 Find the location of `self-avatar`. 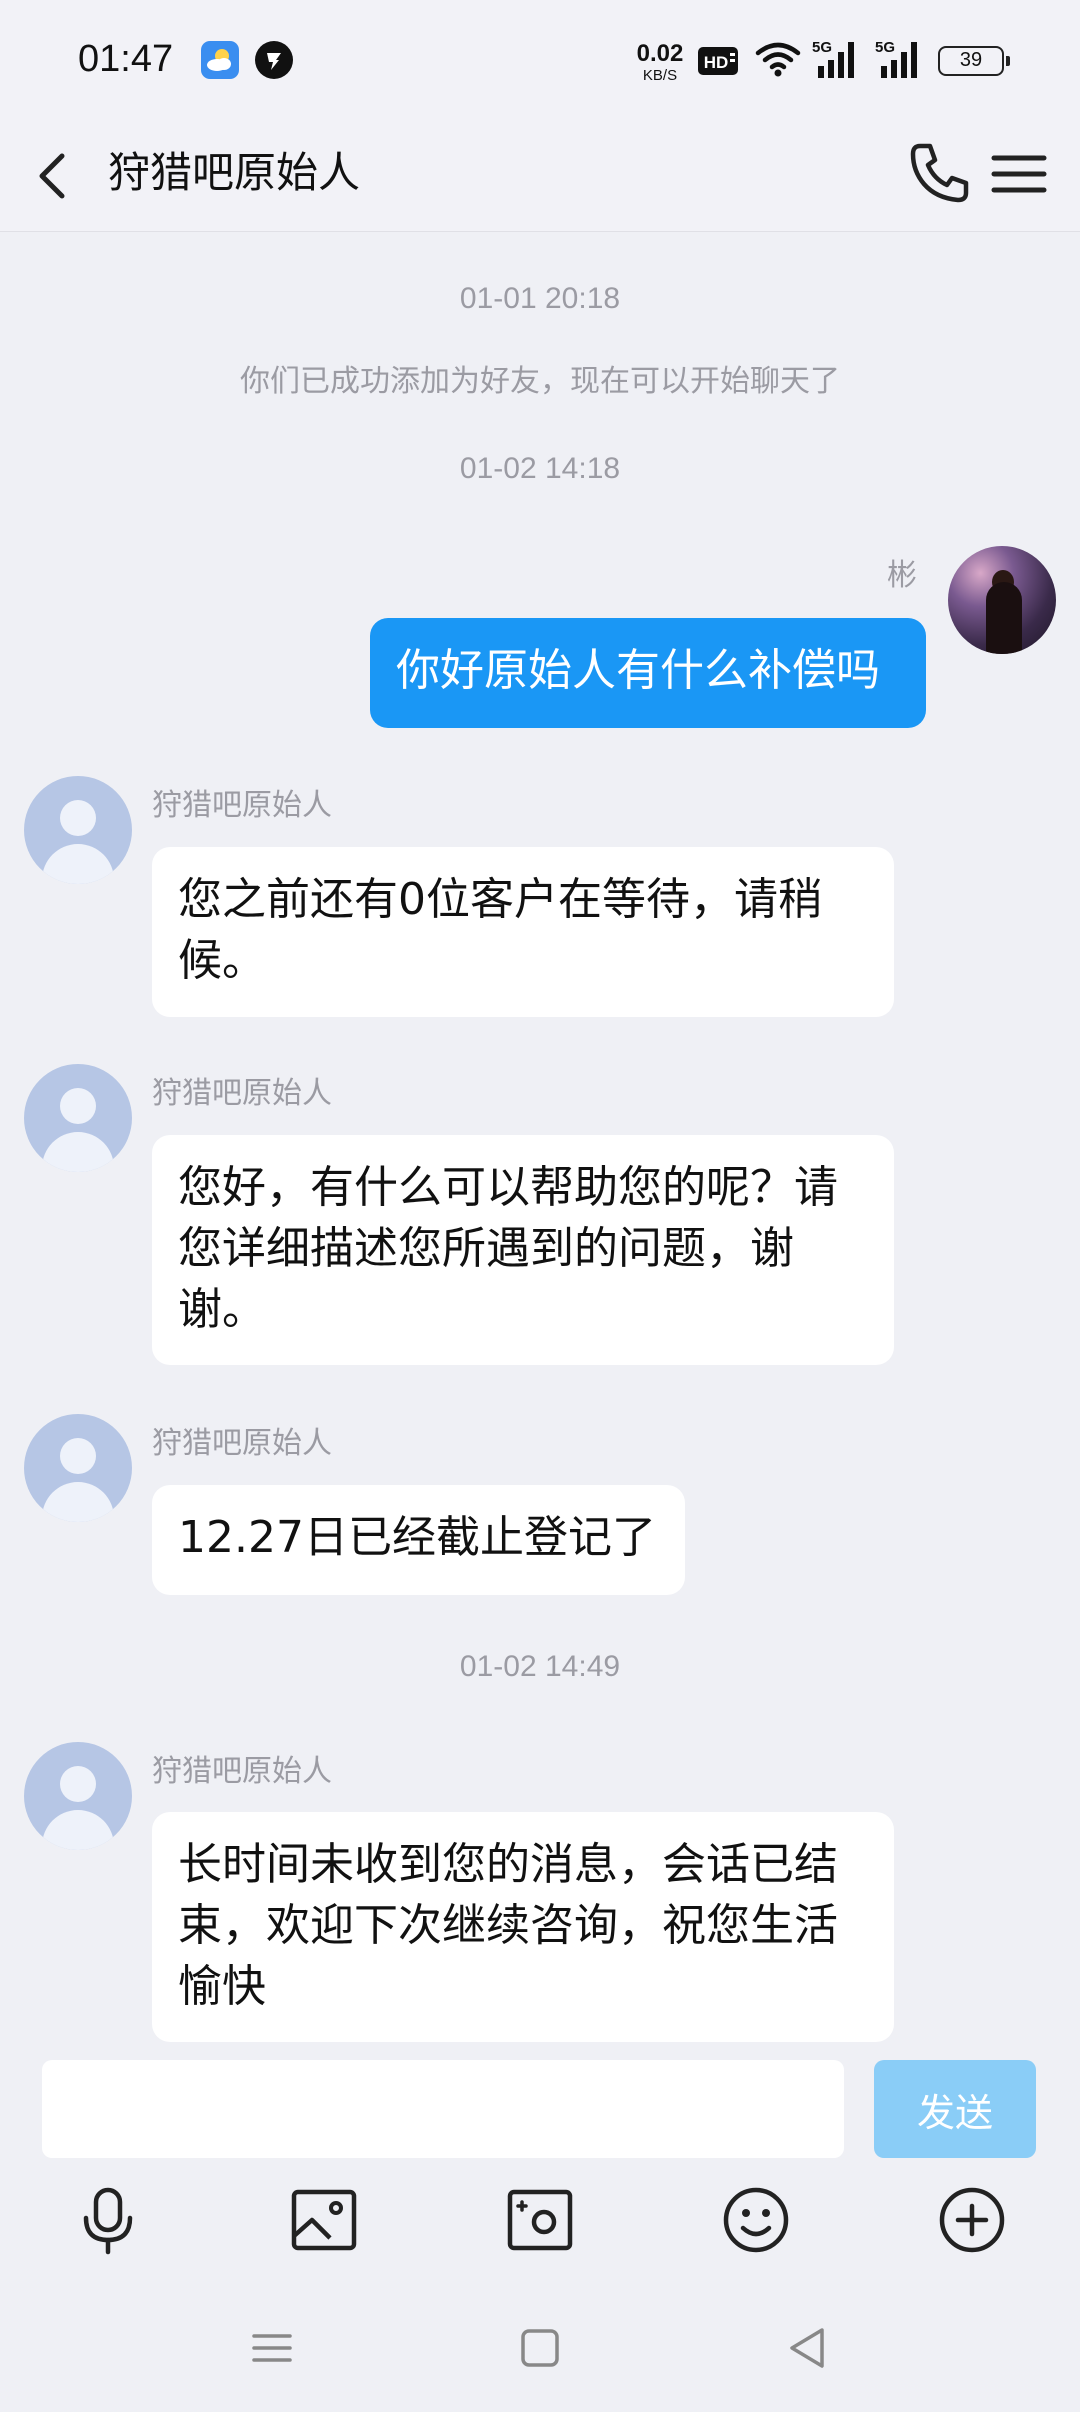

self-avatar is located at coordinates (1002, 600).